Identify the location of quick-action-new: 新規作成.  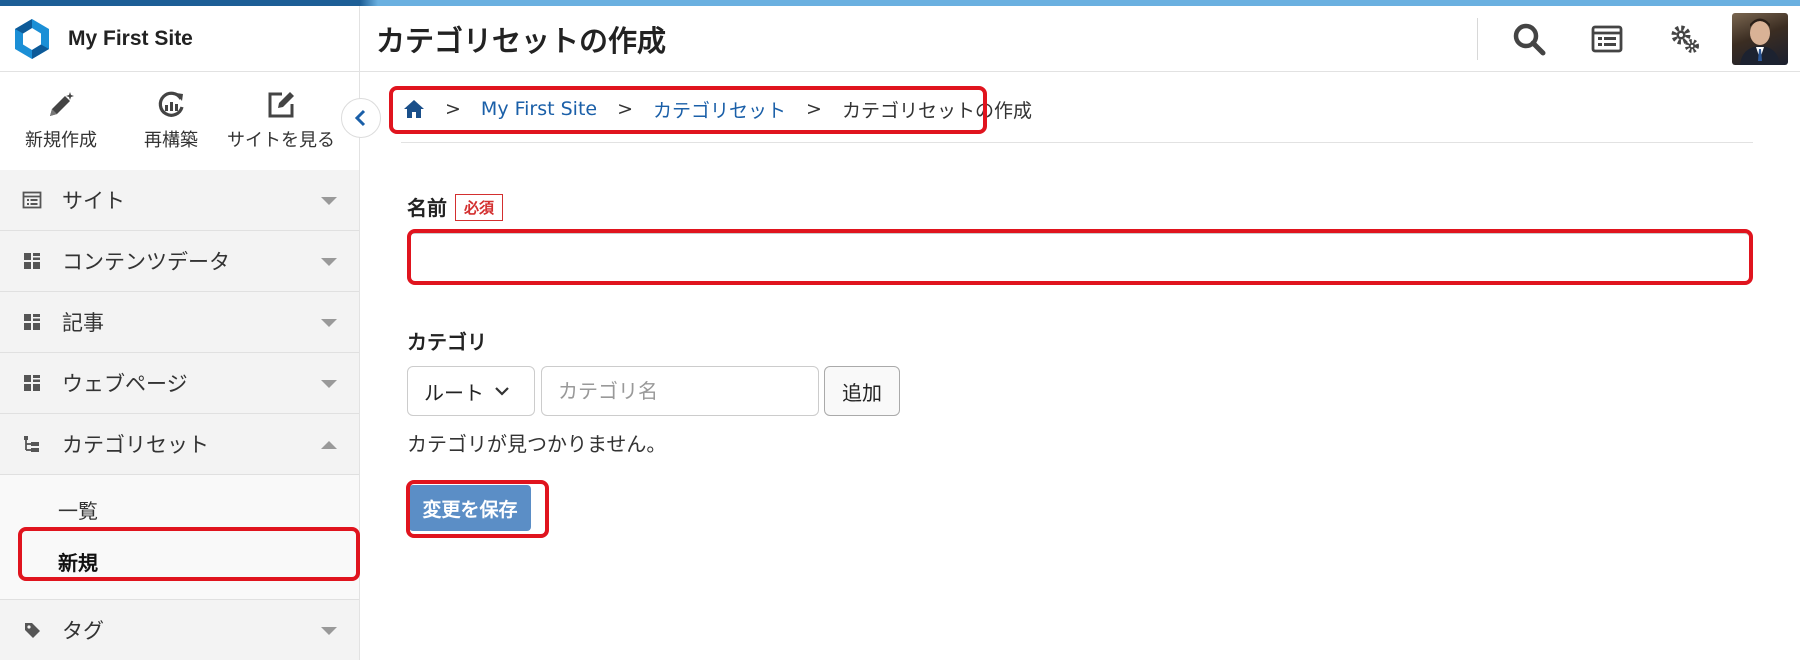
(61, 121).